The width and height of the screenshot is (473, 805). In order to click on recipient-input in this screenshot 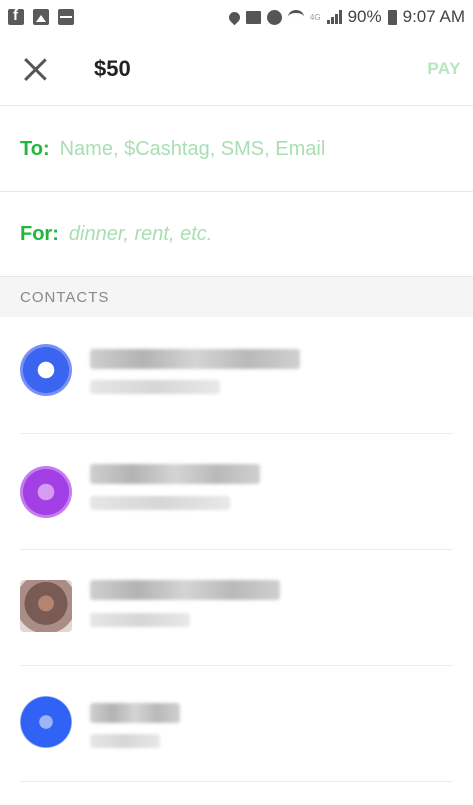, I will do `click(249, 149)`.